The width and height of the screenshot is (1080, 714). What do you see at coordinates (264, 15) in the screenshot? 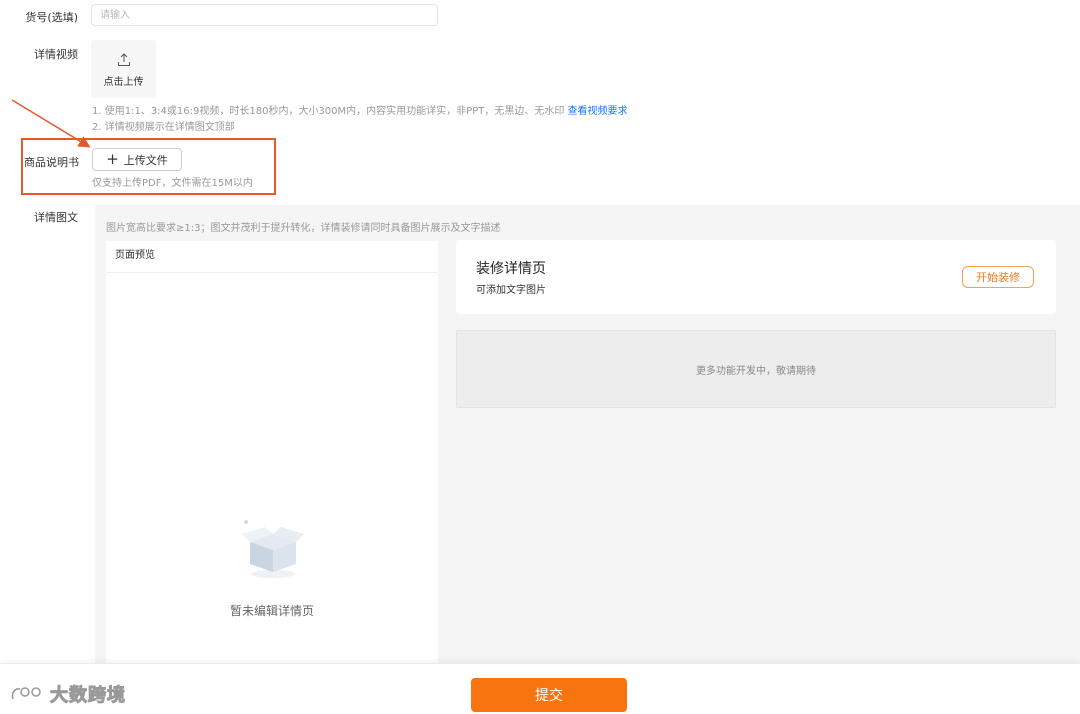
I see `item-no-input` at bounding box center [264, 15].